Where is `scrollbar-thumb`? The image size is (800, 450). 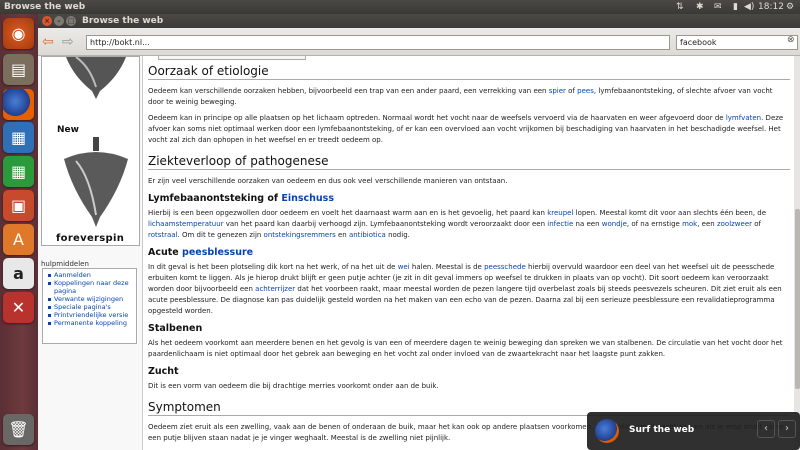
scrollbar-thumb is located at coordinates (797, 299).